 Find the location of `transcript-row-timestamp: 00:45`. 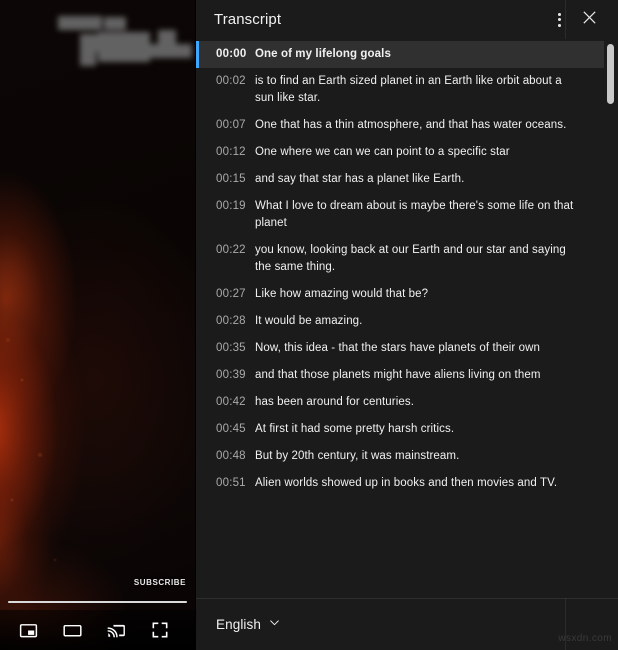

transcript-row-timestamp: 00:45 is located at coordinates (231, 429).